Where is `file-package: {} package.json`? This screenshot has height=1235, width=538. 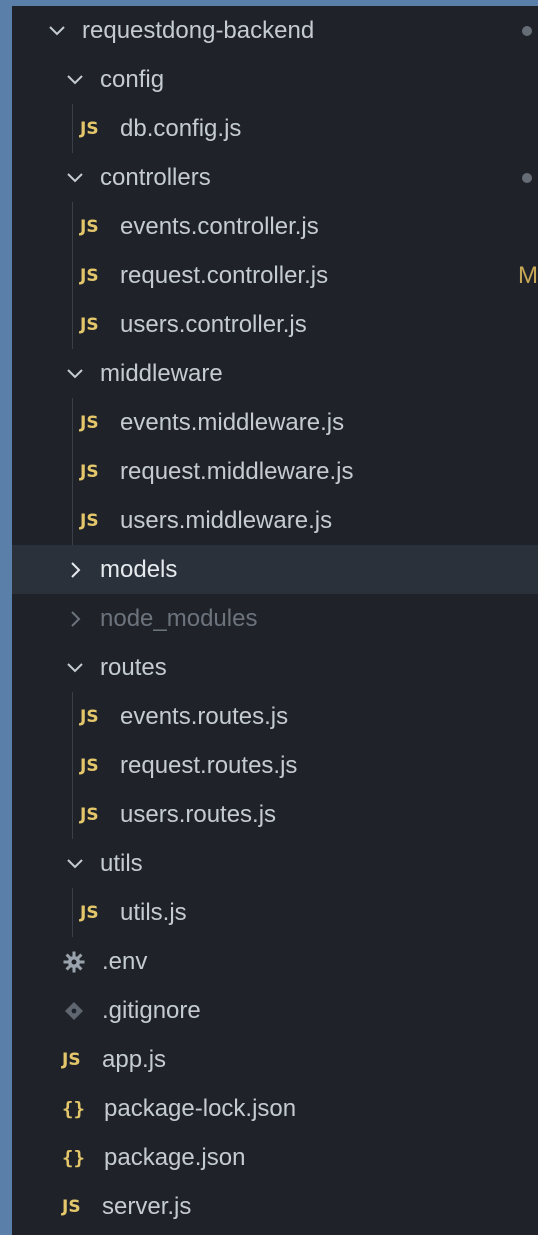 file-package: {} package.json is located at coordinates (275, 1157).